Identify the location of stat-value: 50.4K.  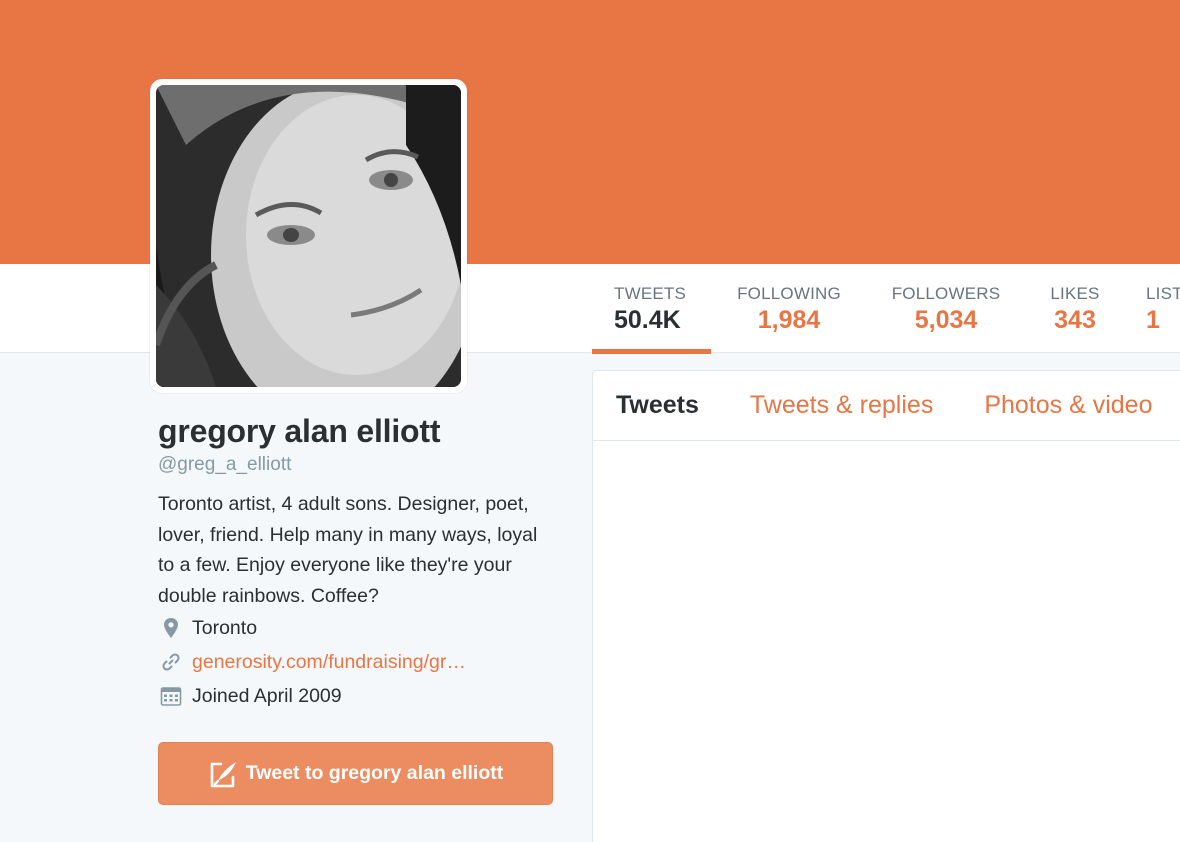
(647, 320).